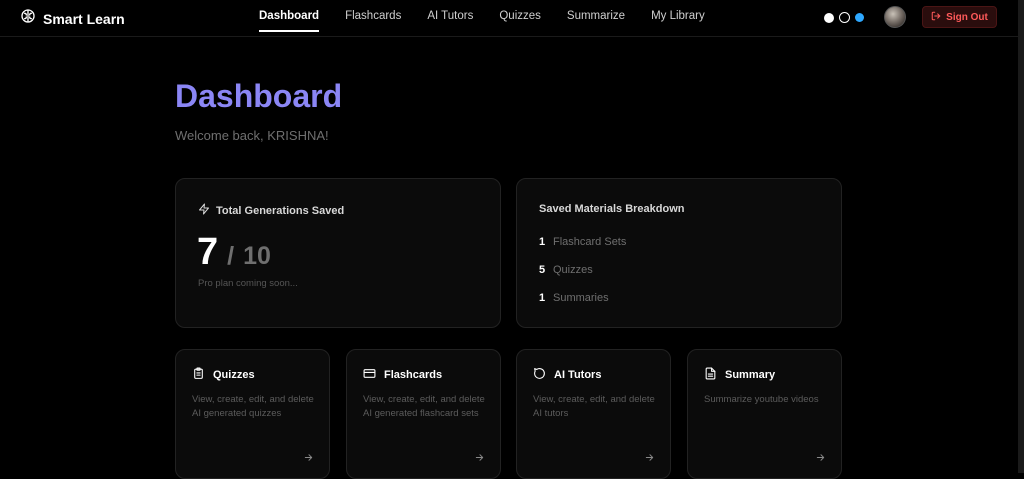  What do you see at coordinates (413, 375) in the screenshot?
I see `flashcards-card-title: Flashcards` at bounding box center [413, 375].